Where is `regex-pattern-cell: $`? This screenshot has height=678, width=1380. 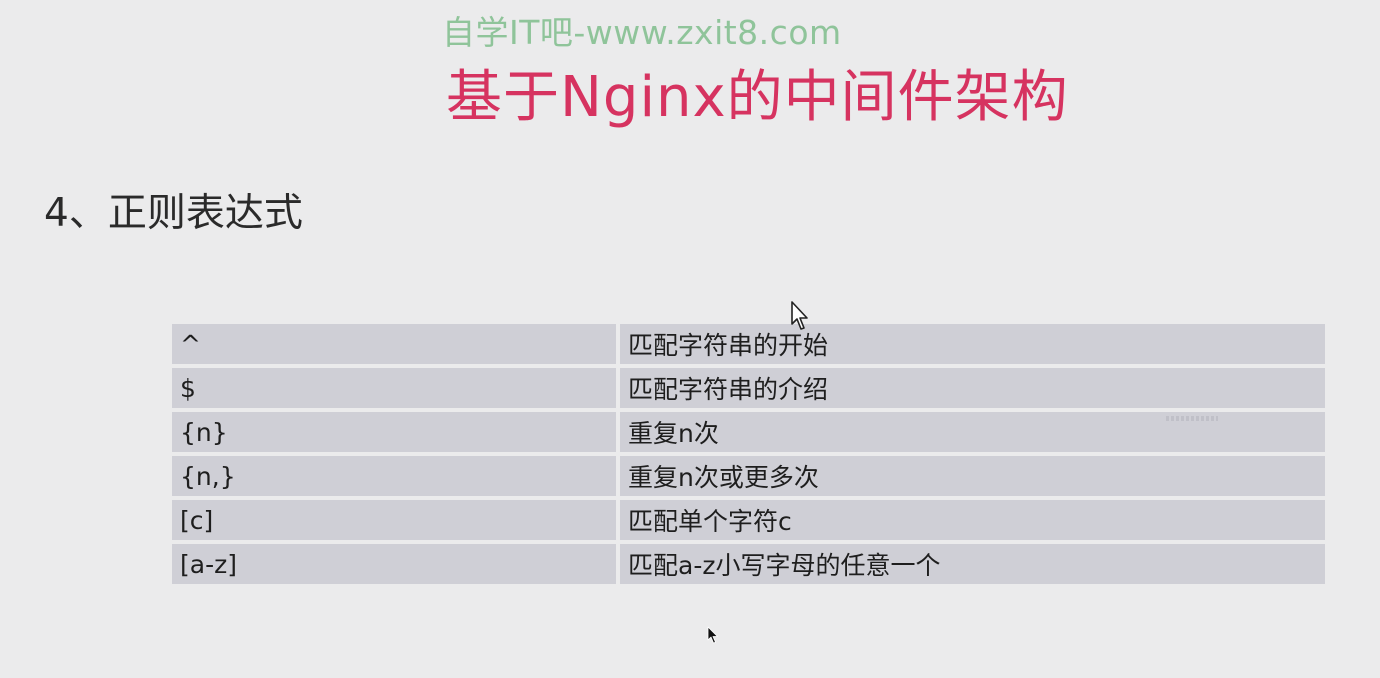 regex-pattern-cell: $ is located at coordinates (396, 390).